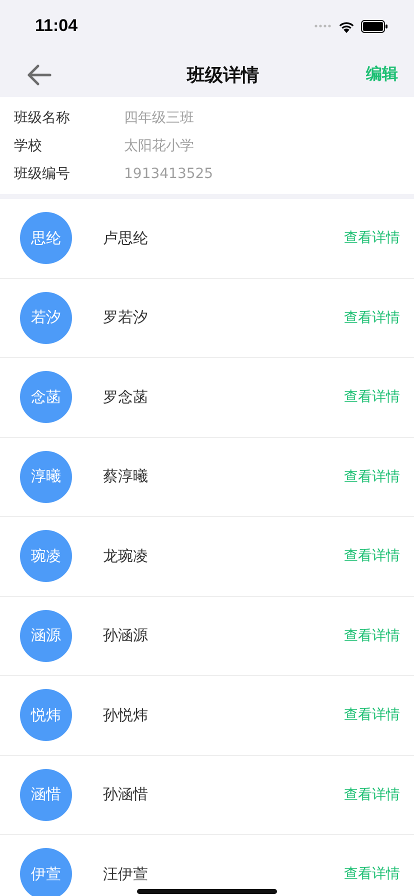 Image resolution: width=414 pixels, height=896 pixels. Describe the element at coordinates (223, 75) in the screenshot. I see `page-title: 班级详情` at that location.